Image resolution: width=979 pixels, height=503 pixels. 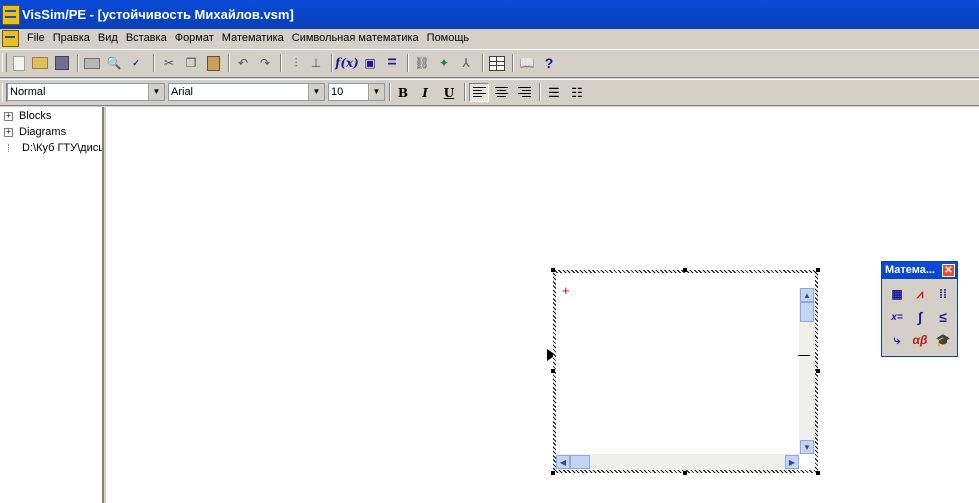 I want to click on graph-toolbar-button: ⩘, so click(x=920, y=294).